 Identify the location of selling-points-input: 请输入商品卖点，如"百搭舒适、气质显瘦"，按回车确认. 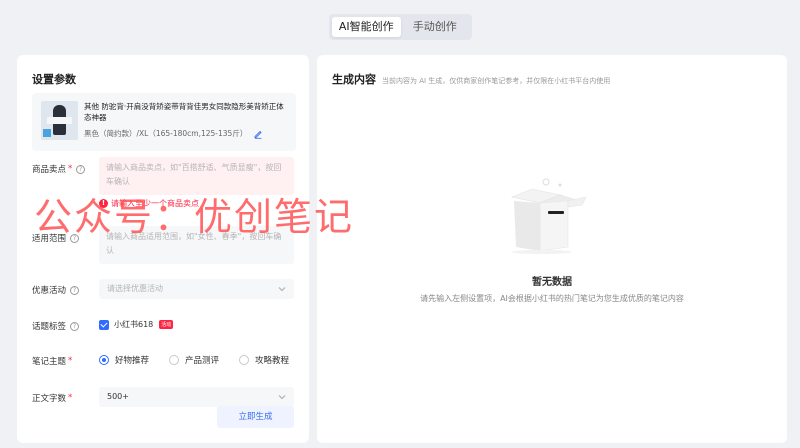
(196, 176).